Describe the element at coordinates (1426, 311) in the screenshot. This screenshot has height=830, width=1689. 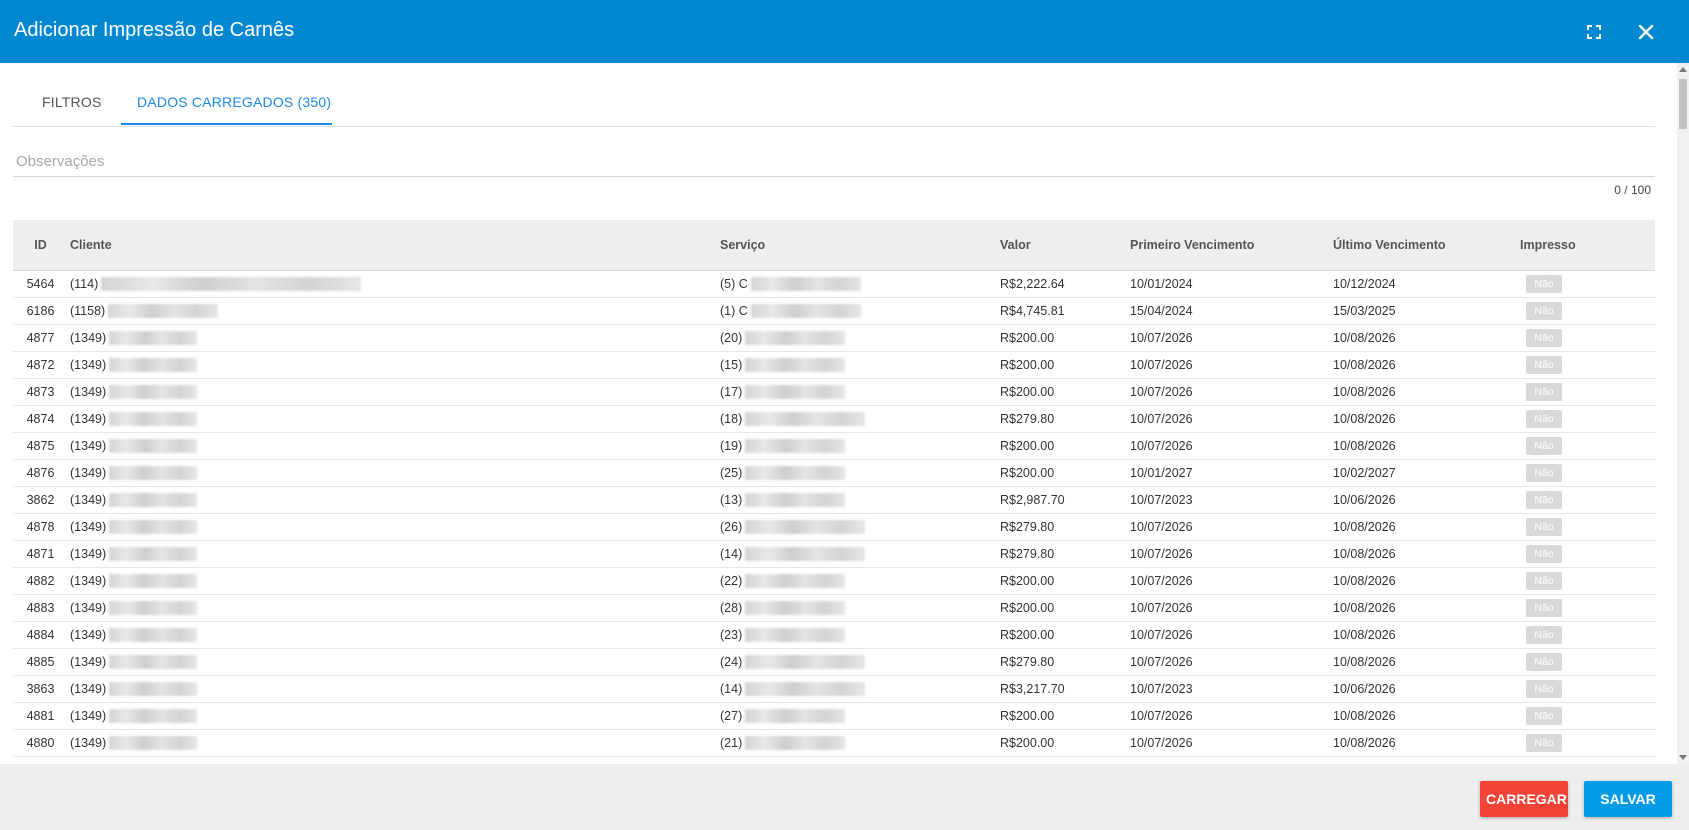
I see `cell-ultimo-vencimento: 15/03/2025` at that location.